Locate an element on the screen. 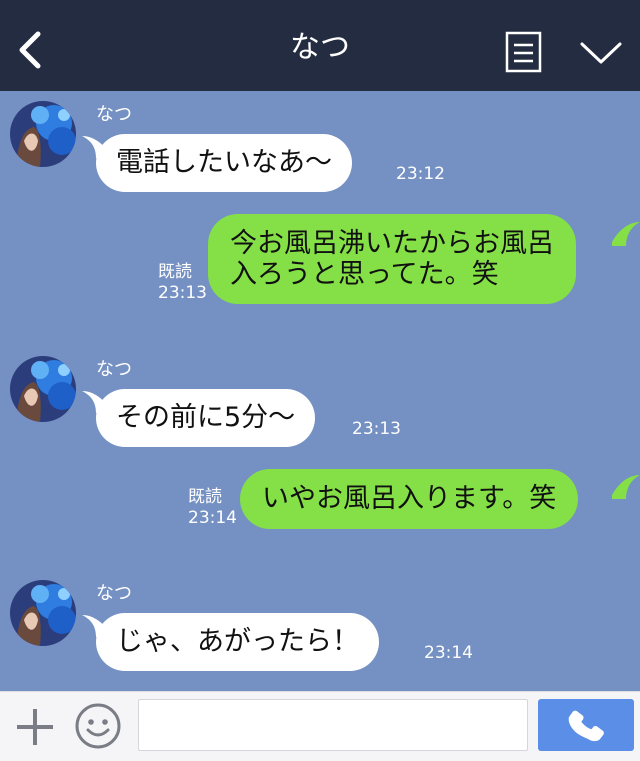 This screenshot has width=640, height=761. message-bubble: じゃ、あがったら！ is located at coordinates (237, 642).